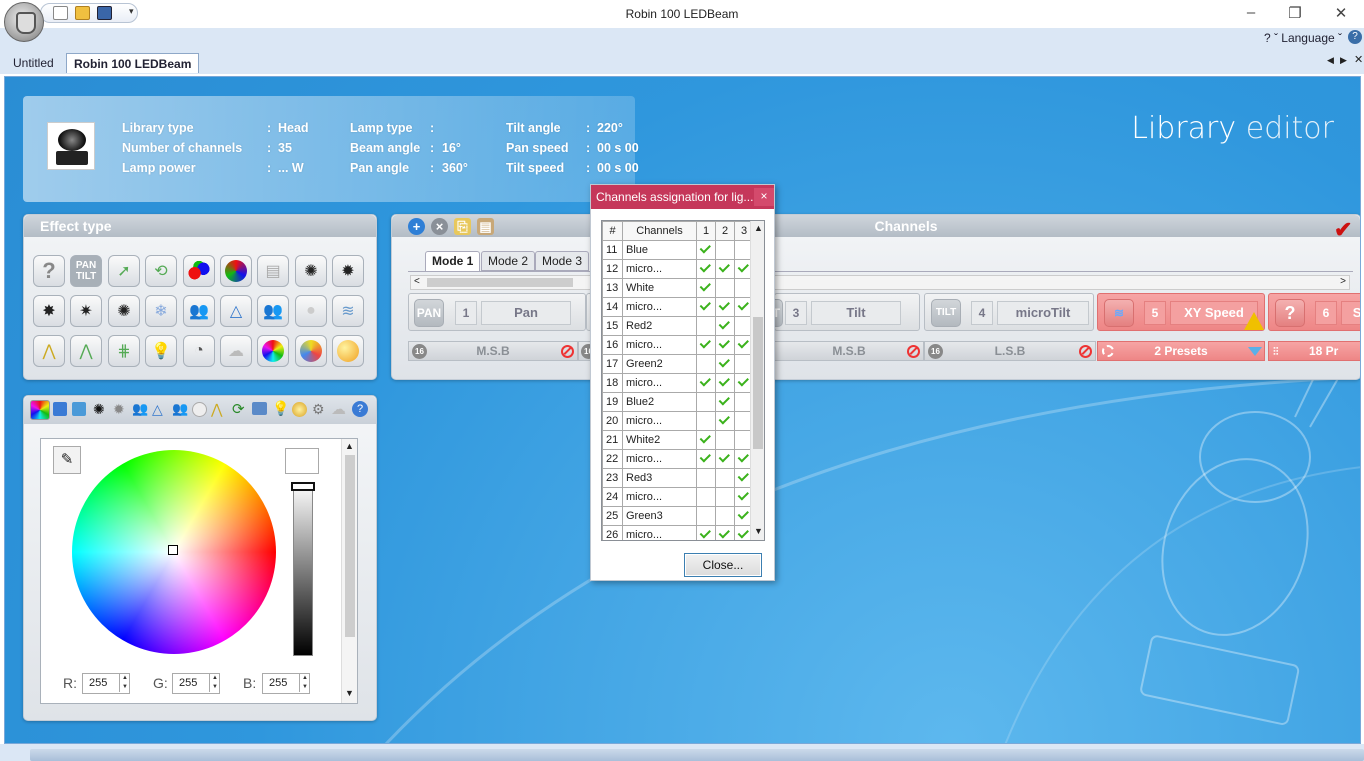  What do you see at coordinates (161, 351) in the screenshot?
I see `lamp-effect-button: 💡` at bounding box center [161, 351].